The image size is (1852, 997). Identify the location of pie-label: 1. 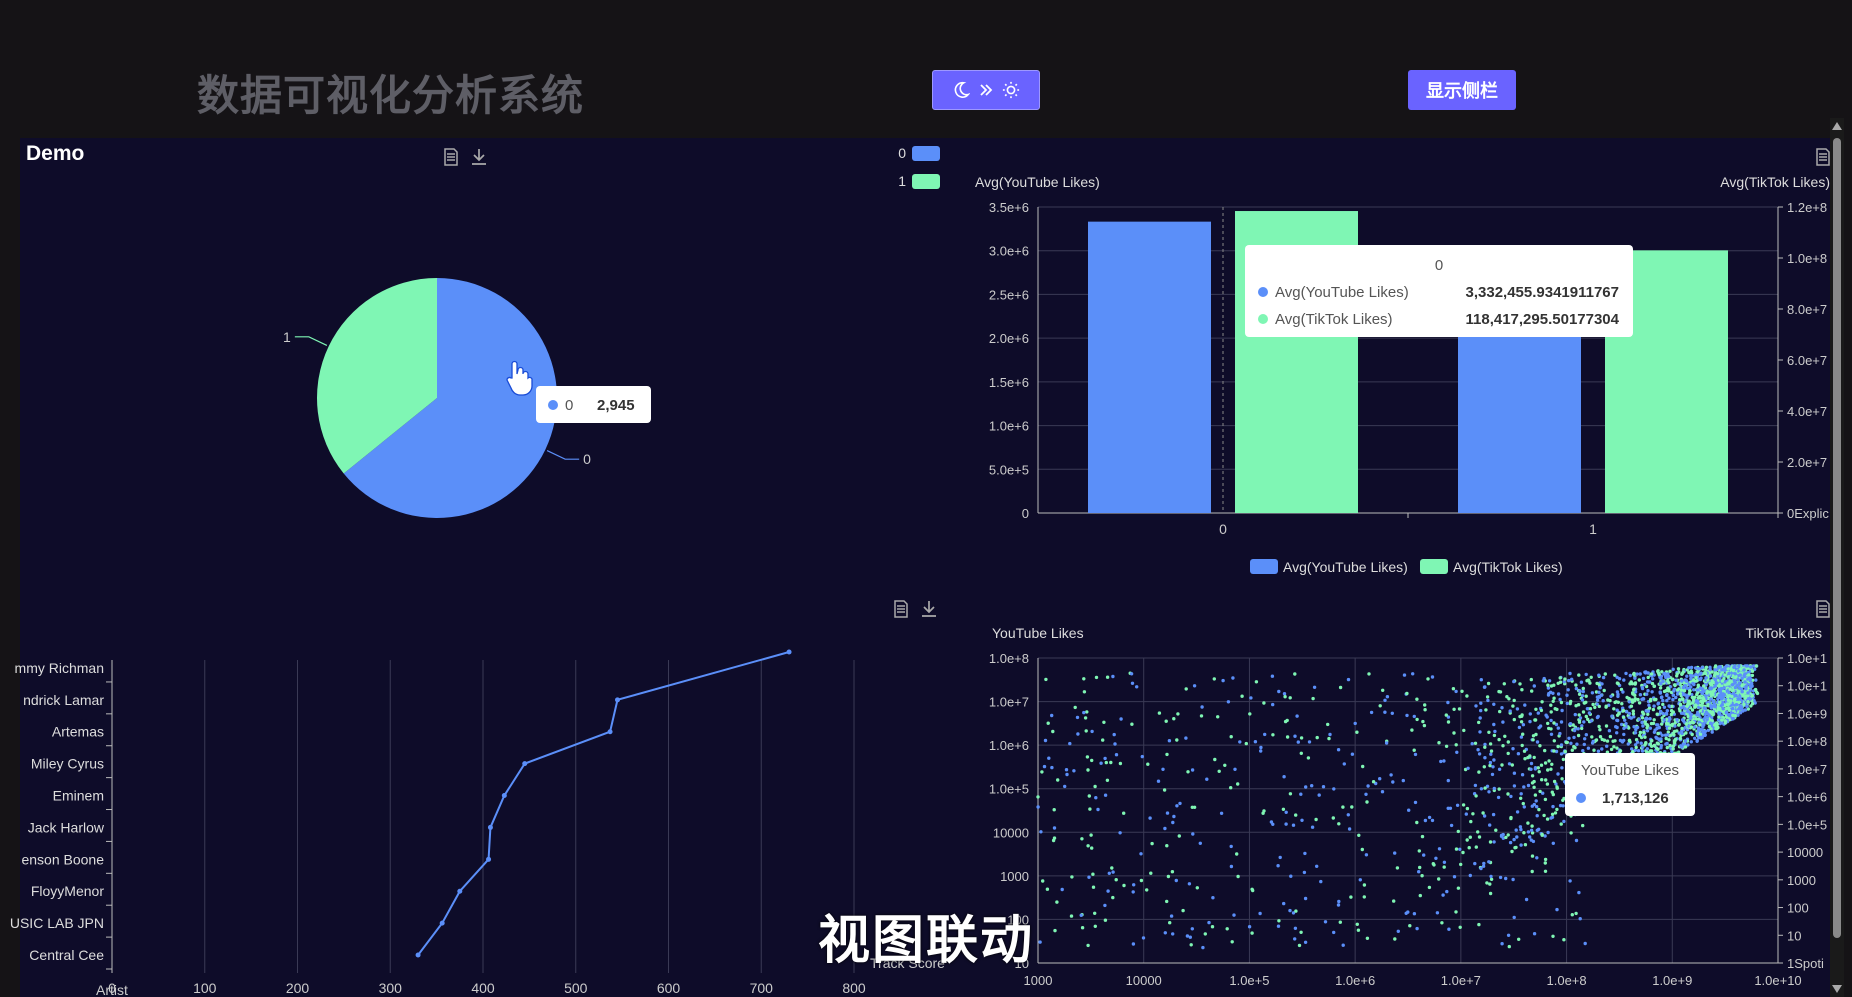
(287, 337).